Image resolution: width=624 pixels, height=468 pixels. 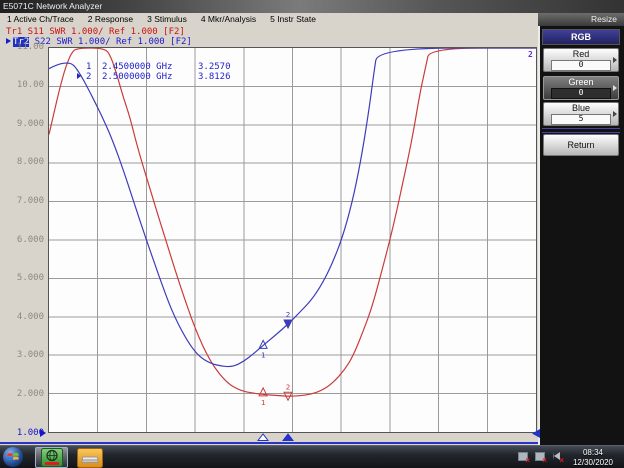 I want to click on y-tick-label: 4.000, so click(x=30, y=316).